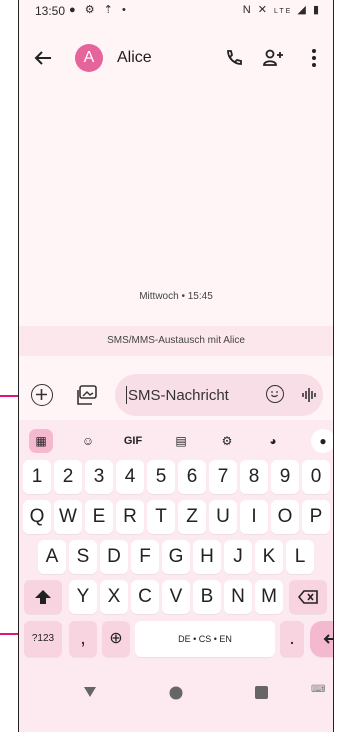 The width and height of the screenshot is (350, 732). What do you see at coordinates (37, 517) in the screenshot?
I see `key-q: Q` at bounding box center [37, 517].